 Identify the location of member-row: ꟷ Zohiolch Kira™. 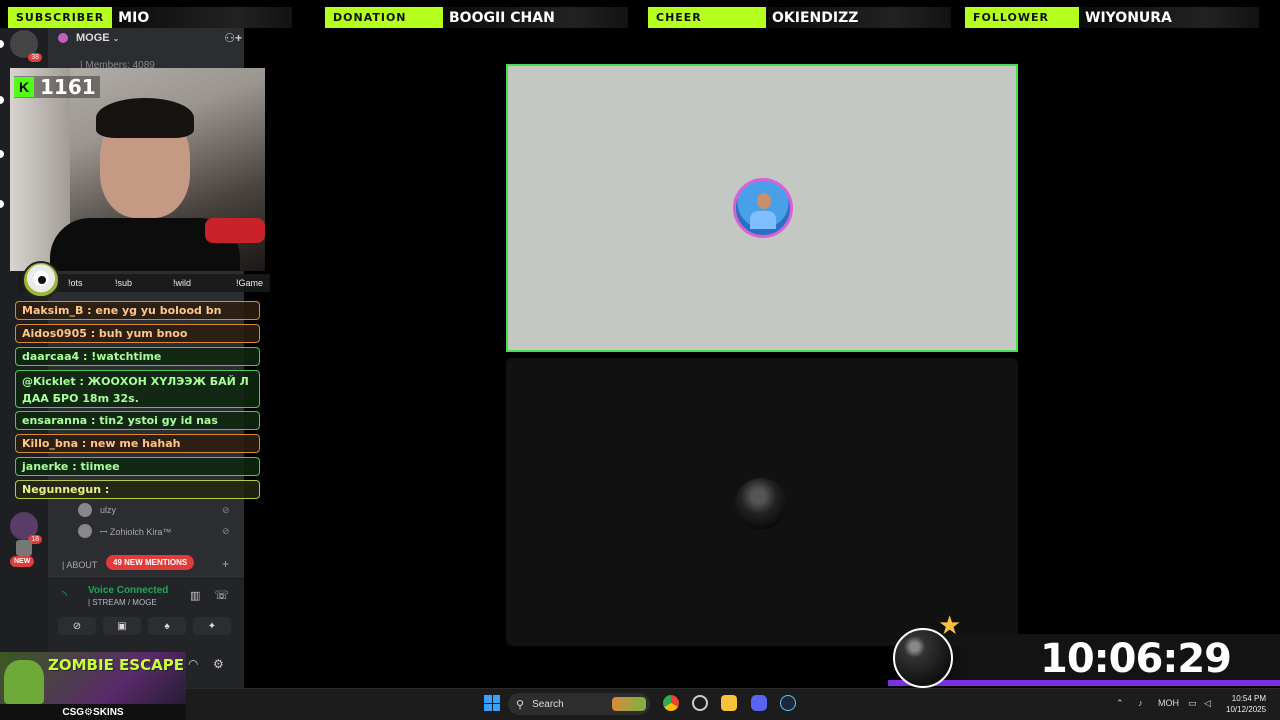
(124, 531).